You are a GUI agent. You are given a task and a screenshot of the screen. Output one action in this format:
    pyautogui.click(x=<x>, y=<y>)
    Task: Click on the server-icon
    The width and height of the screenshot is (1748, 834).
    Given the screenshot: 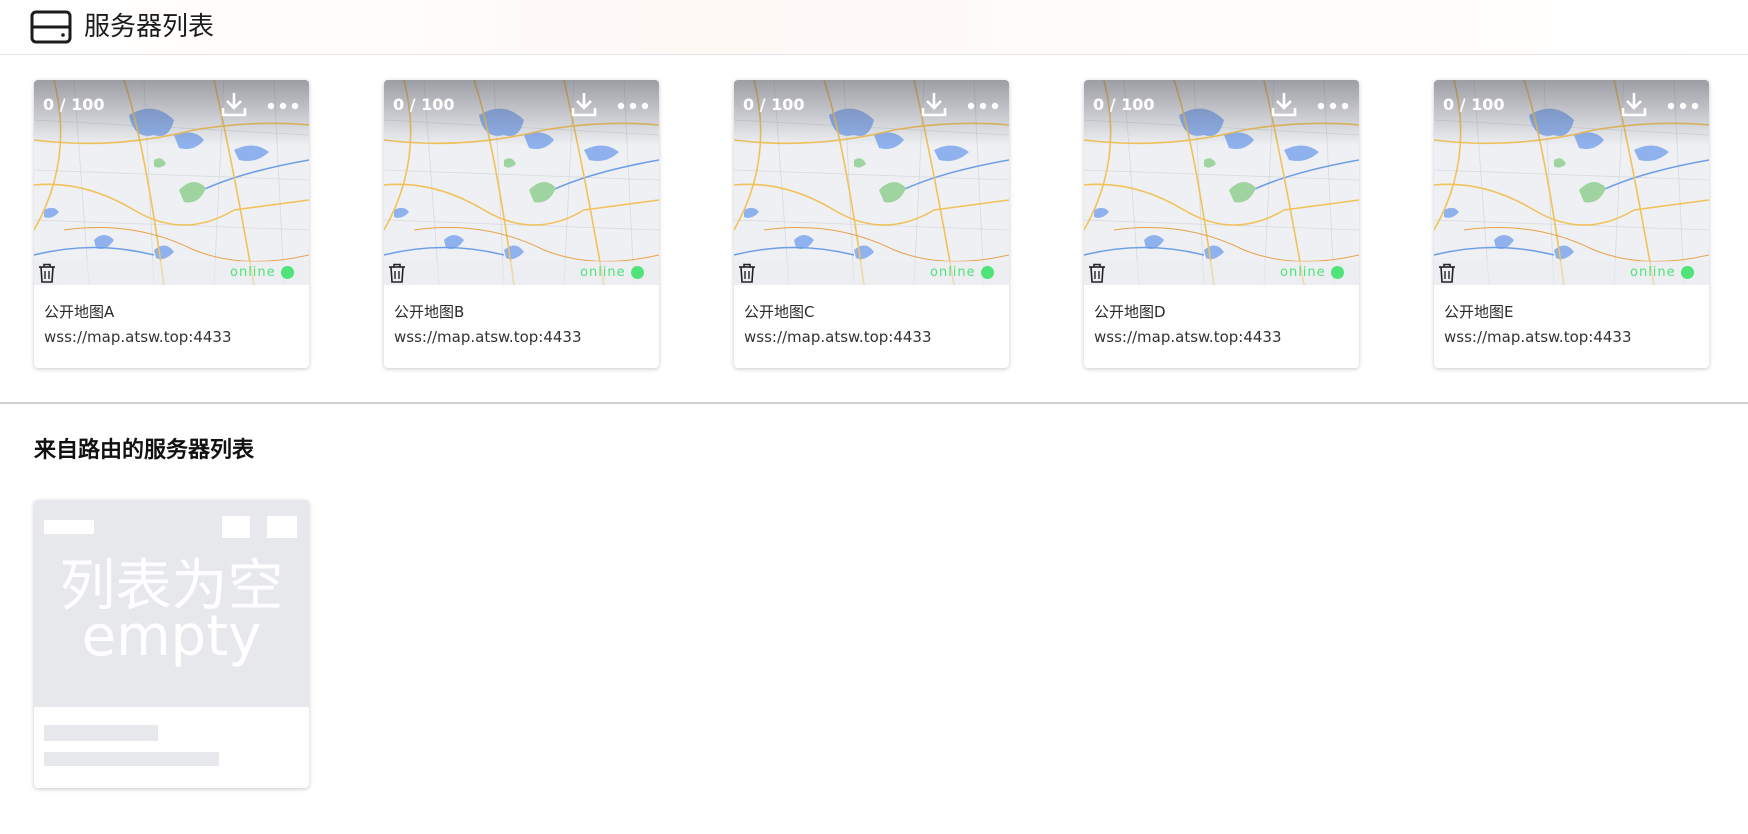 What is the action you would take?
    pyautogui.click(x=51, y=27)
    